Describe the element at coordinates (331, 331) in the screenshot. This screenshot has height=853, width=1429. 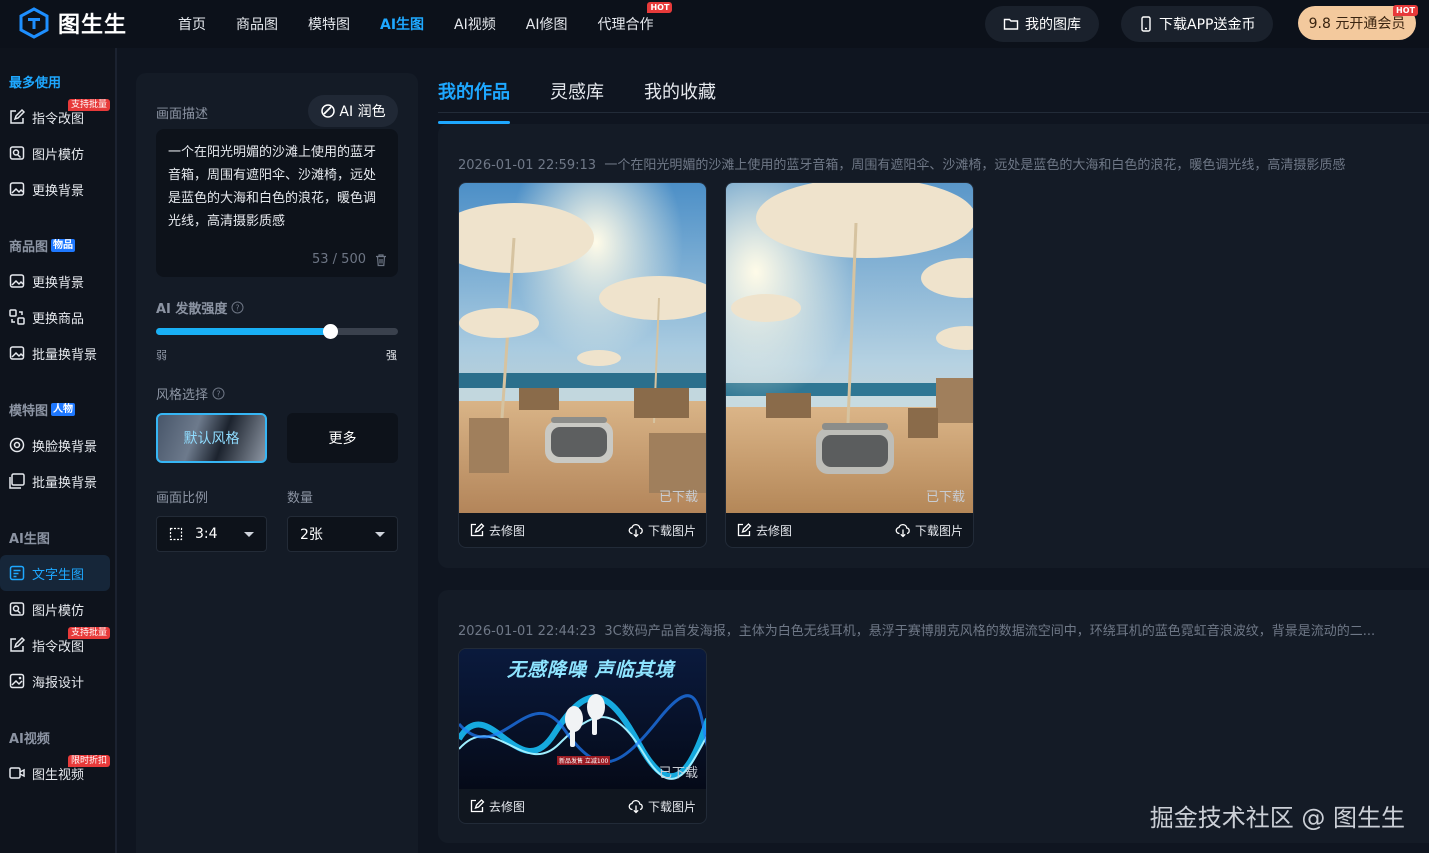
I see `slider-handle` at that location.